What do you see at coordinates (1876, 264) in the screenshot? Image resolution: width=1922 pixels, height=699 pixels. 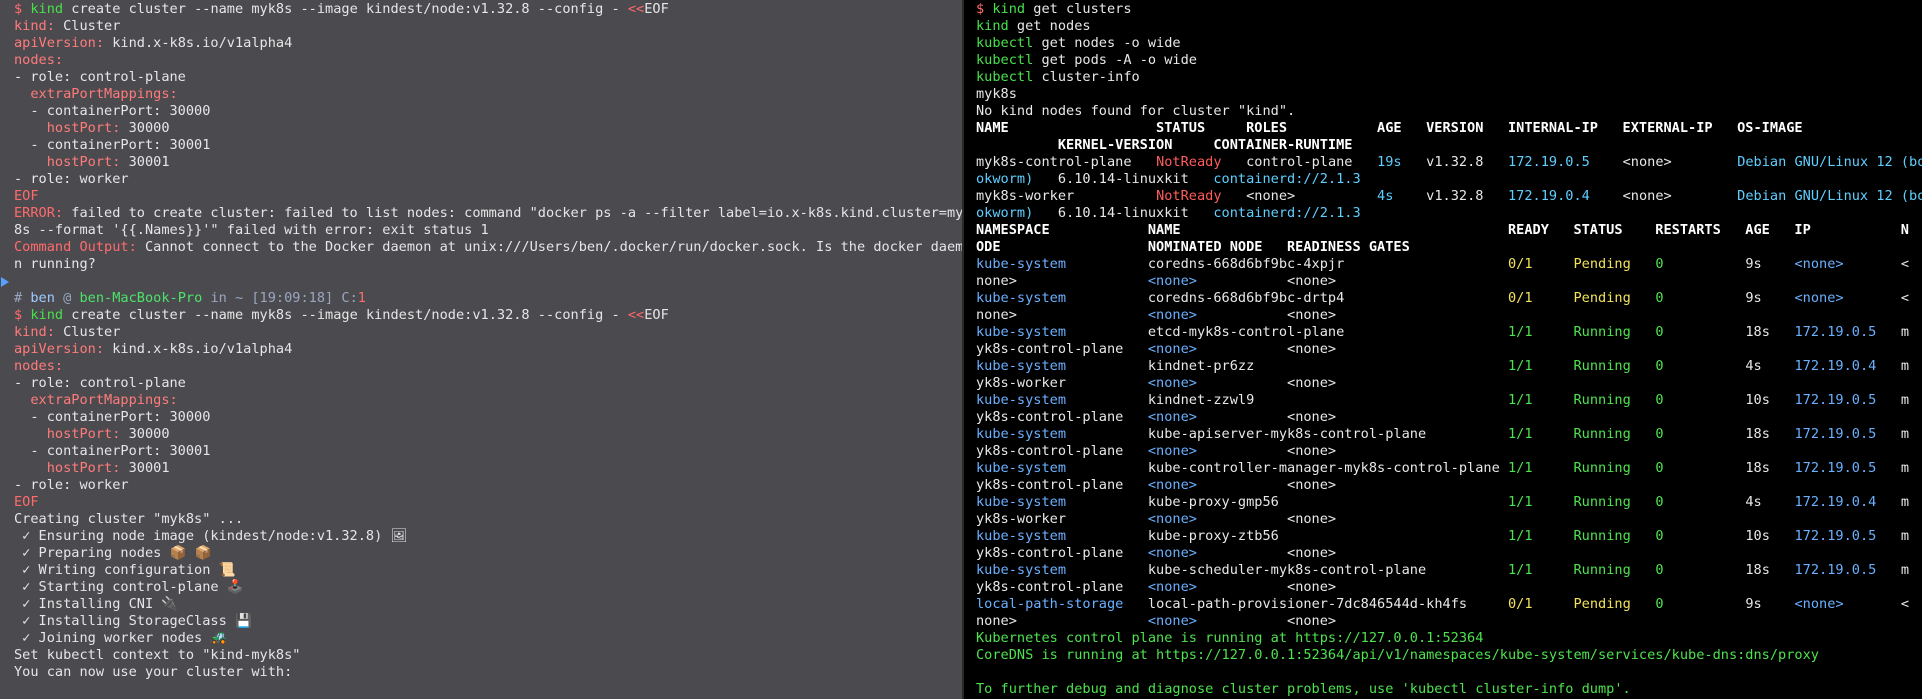 I see `terminal-text-segment: <` at bounding box center [1876, 264].